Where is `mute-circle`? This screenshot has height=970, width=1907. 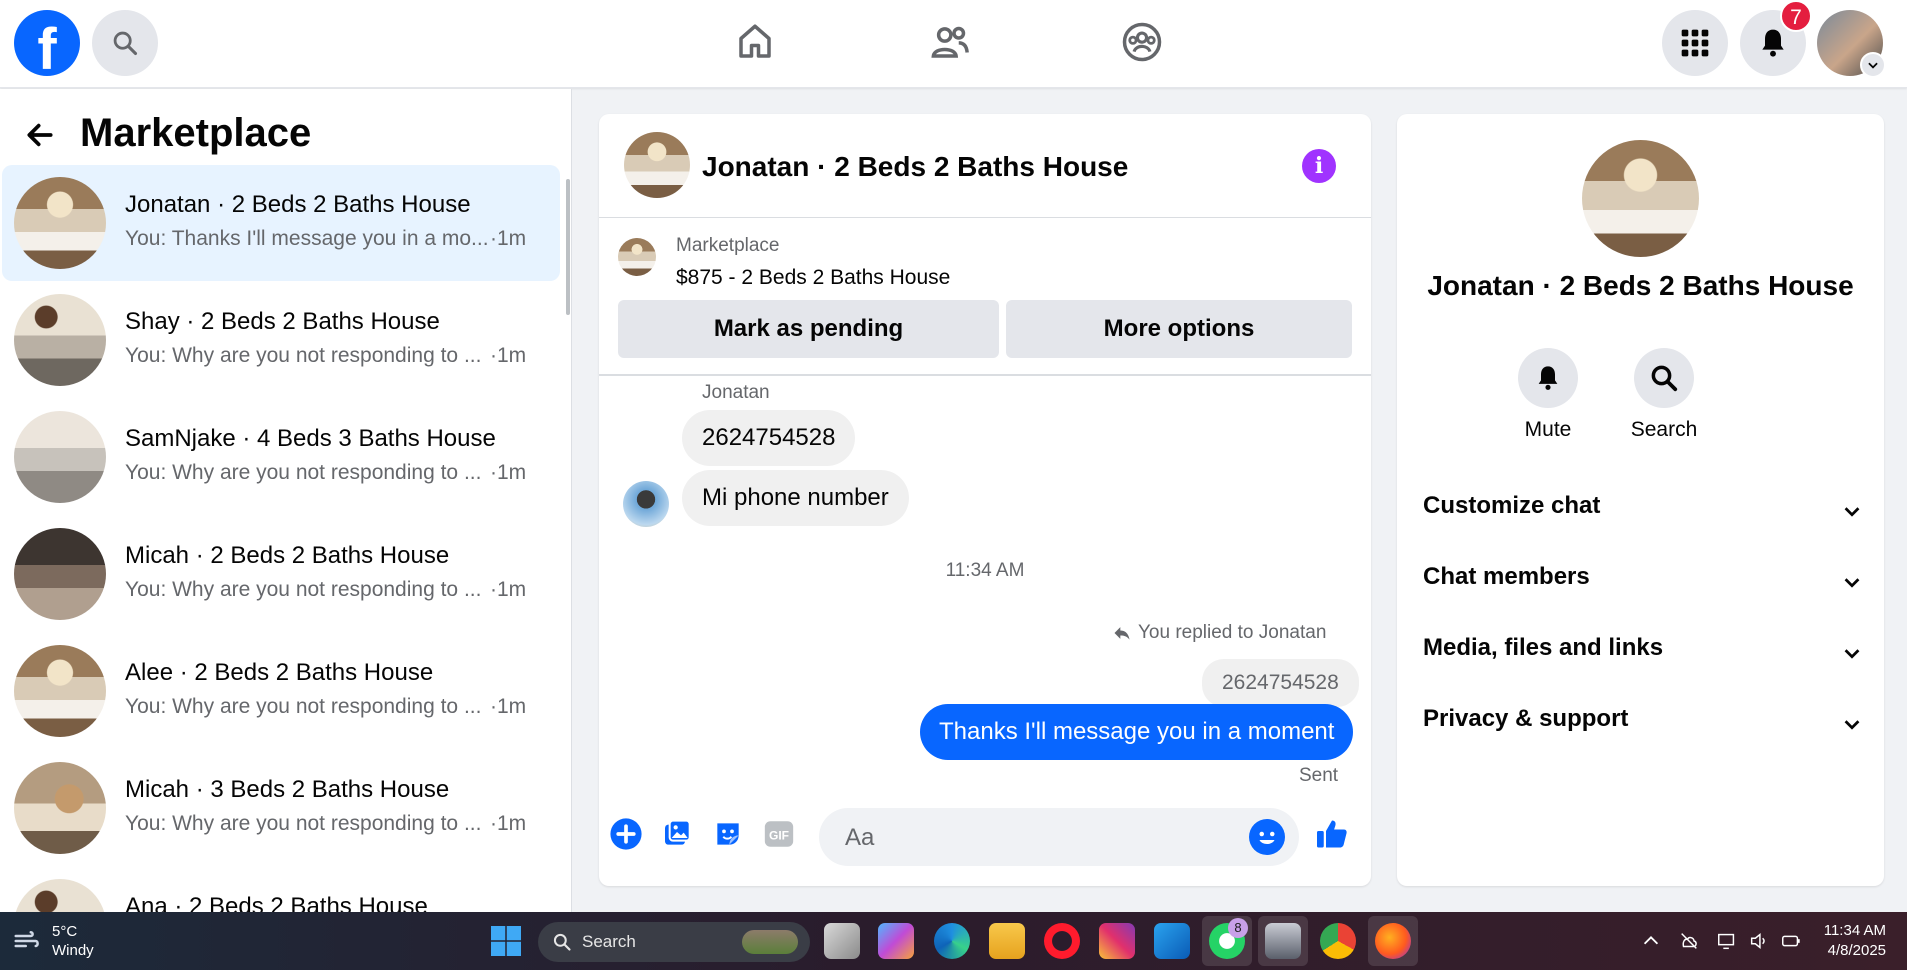
mute-circle is located at coordinates (1548, 378).